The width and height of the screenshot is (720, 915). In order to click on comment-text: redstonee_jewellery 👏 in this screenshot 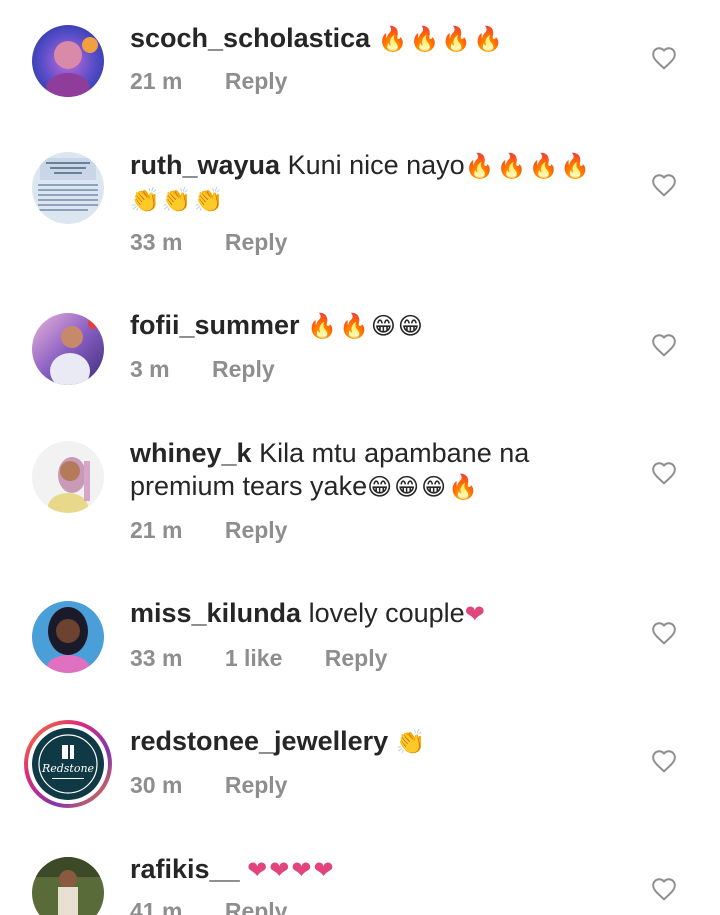, I will do `click(370, 742)`.